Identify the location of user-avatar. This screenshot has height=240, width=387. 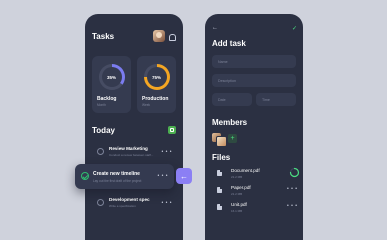
(159, 36).